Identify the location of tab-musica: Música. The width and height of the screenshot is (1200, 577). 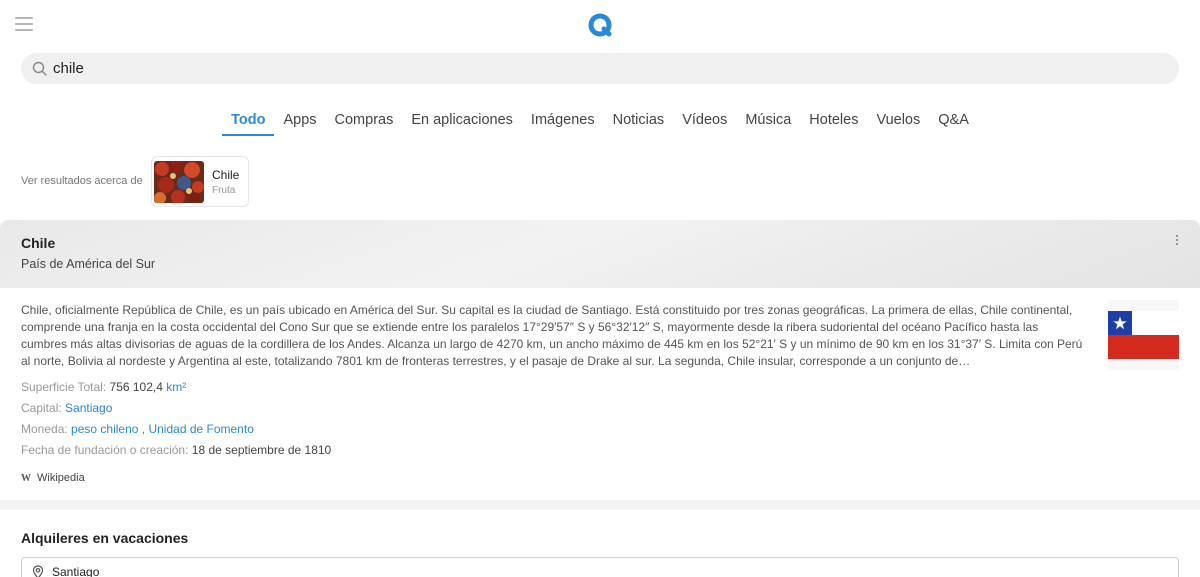
(768, 124).